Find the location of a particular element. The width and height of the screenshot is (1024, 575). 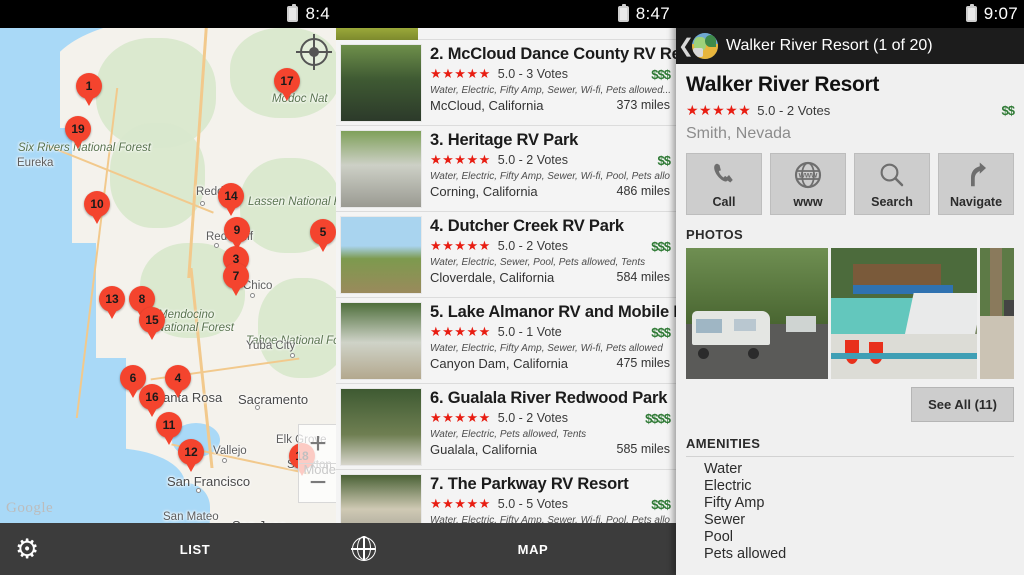

list-item-title: 6. Gualala River Redwood Park is located at coordinates (549, 398).